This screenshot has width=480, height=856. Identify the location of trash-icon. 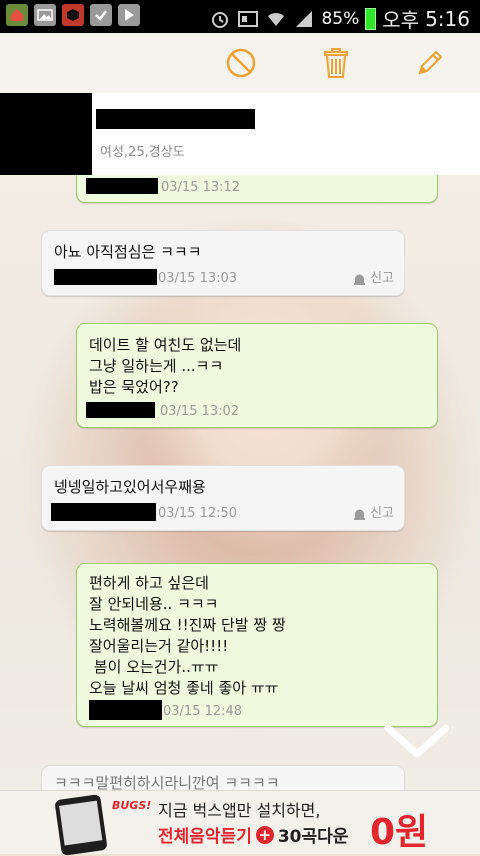
(336, 63).